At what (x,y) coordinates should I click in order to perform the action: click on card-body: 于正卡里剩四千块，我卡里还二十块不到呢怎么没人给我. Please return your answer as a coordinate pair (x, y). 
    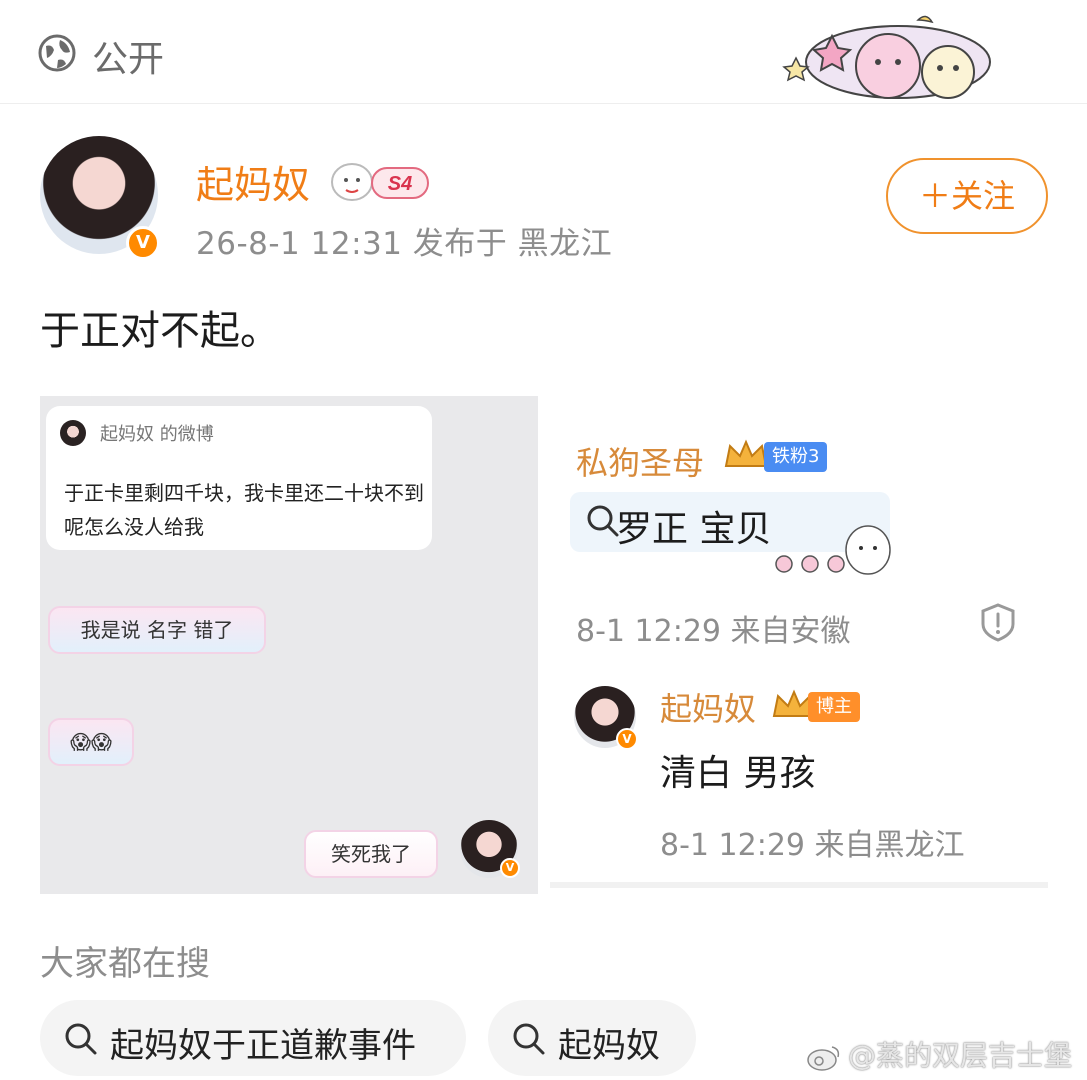
    Looking at the image, I should click on (244, 510).